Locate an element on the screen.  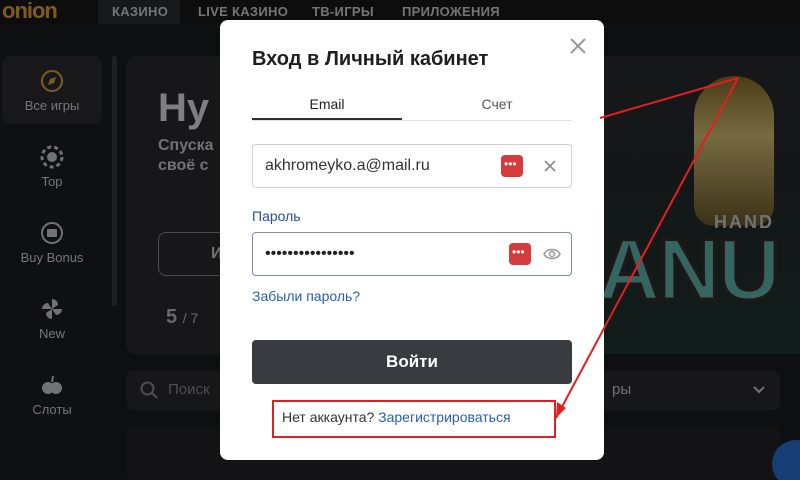
tab-active-indicator is located at coordinates (327, 119).